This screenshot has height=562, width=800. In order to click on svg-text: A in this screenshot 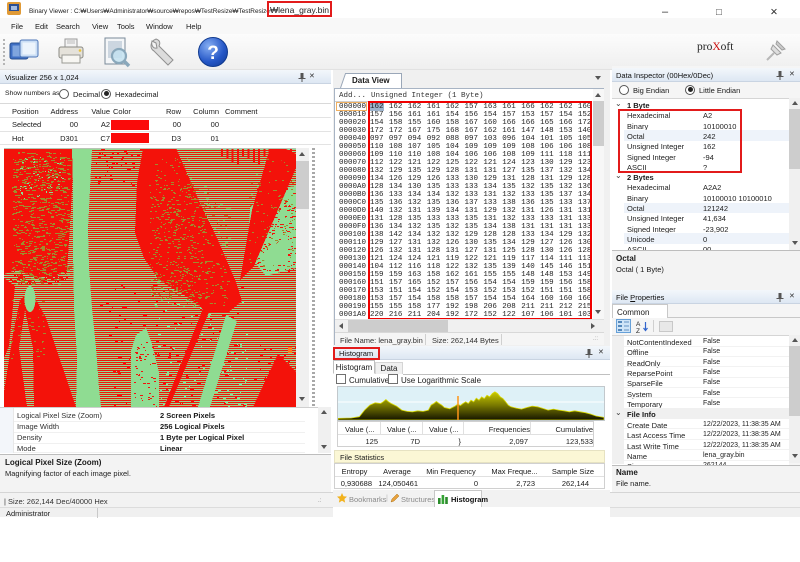, I will do `click(638, 324)`.